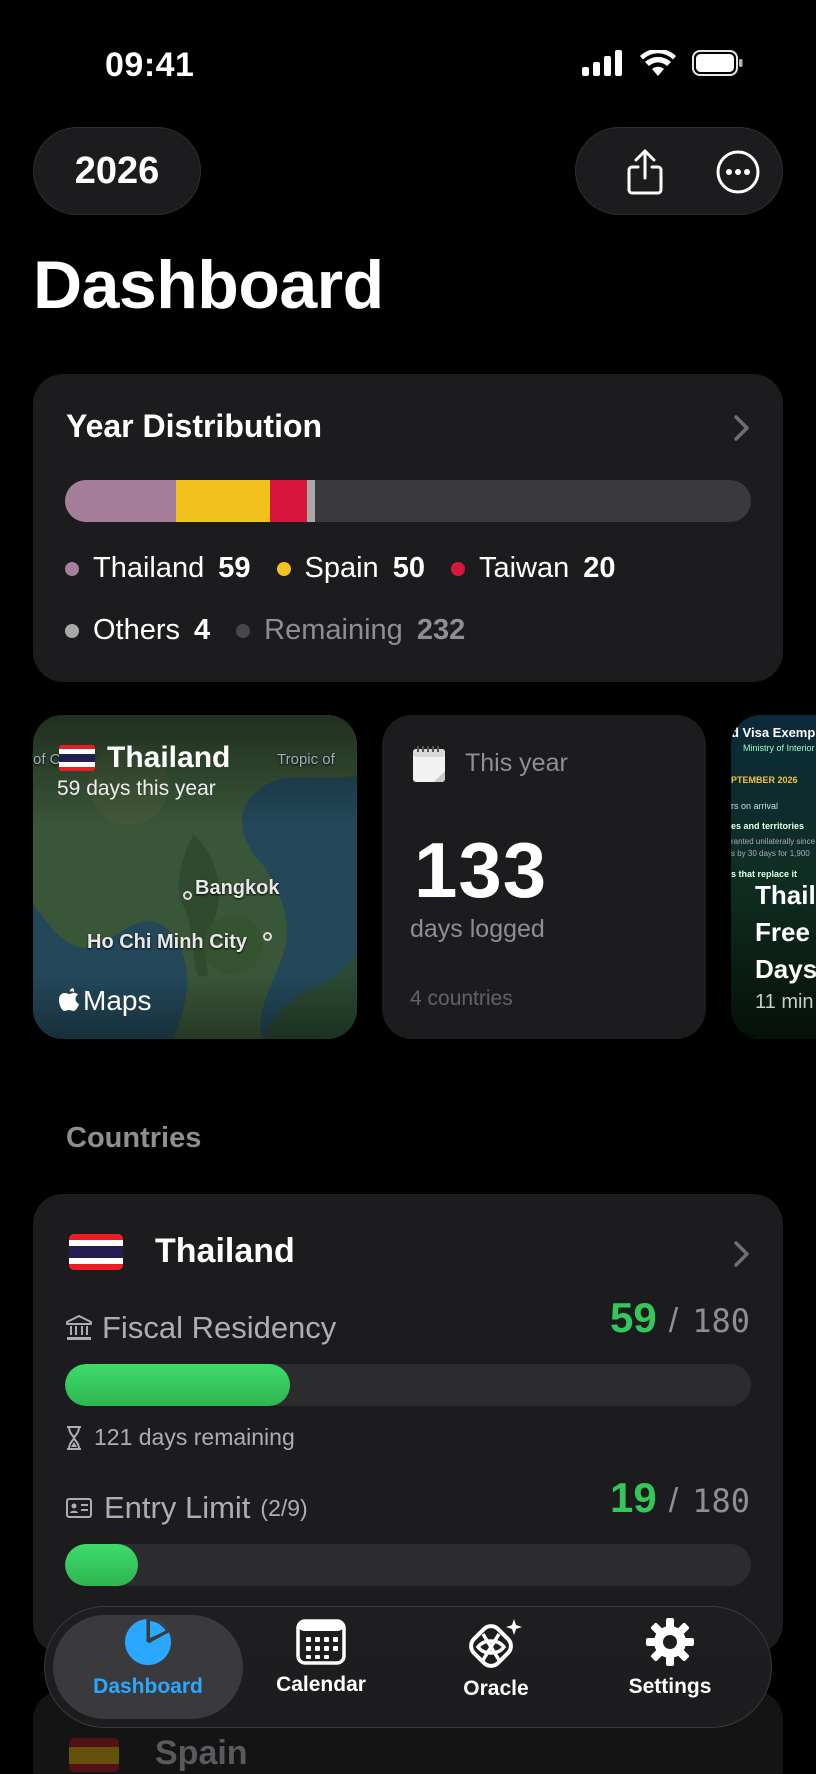 The width and height of the screenshot is (816, 1774). What do you see at coordinates (408, 501) in the screenshot?
I see `distribution-bar` at bounding box center [408, 501].